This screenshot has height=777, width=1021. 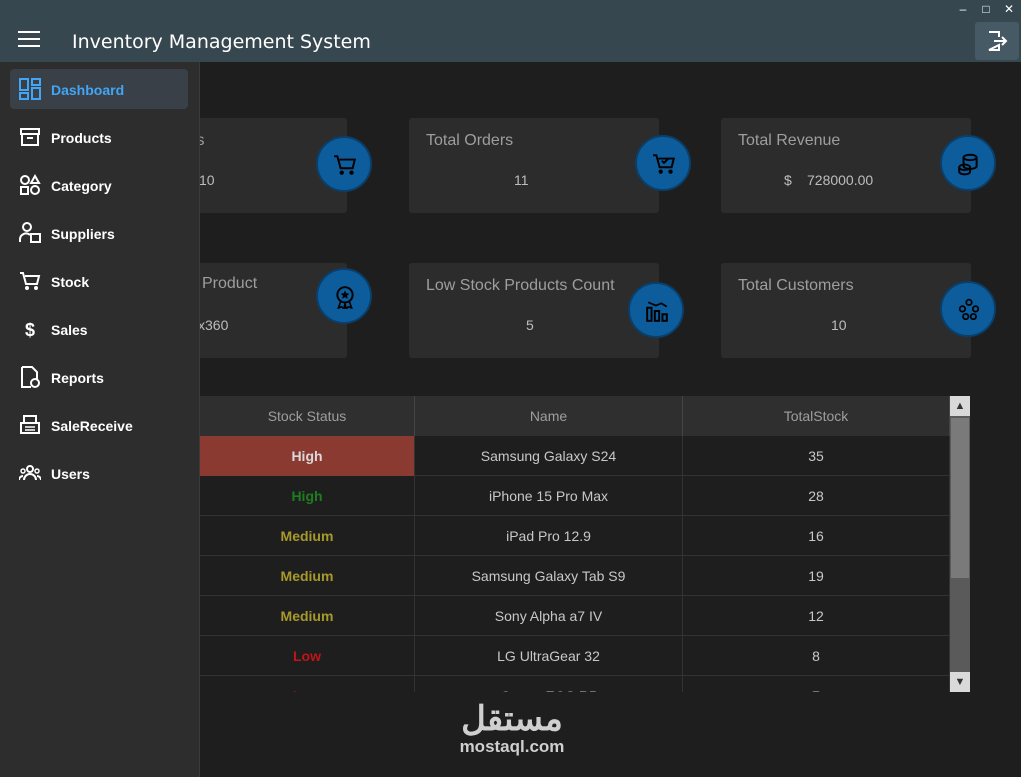 What do you see at coordinates (549, 684) in the screenshot?
I see `product-name-cell: Canon EOS R5` at bounding box center [549, 684].